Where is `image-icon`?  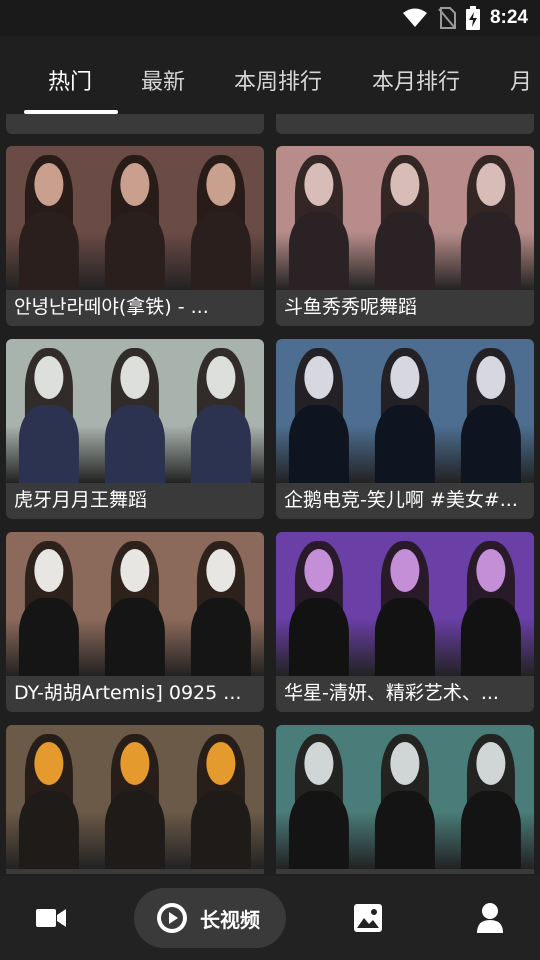
image-icon is located at coordinates (368, 918).